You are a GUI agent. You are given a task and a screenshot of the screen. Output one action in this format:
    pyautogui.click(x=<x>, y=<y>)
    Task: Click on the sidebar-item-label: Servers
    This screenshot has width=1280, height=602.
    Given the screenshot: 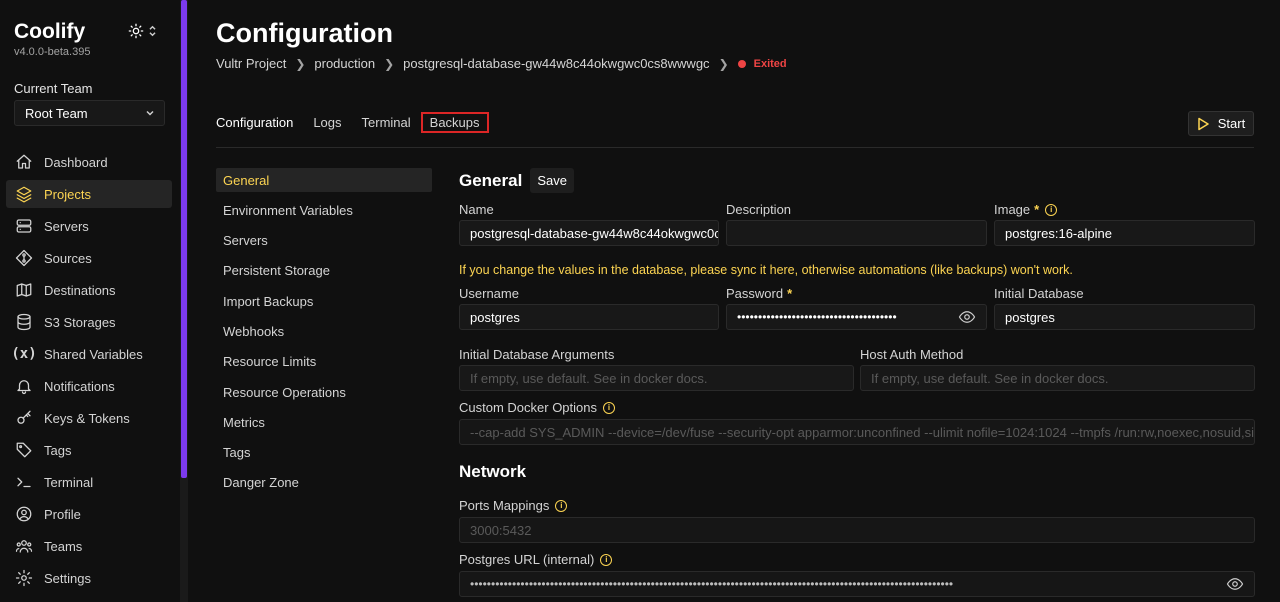 What is the action you would take?
    pyautogui.click(x=66, y=226)
    